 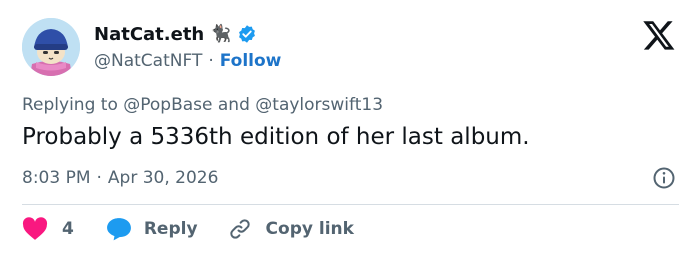 What do you see at coordinates (56, 178) in the screenshot?
I see `tweet-time: 8:03 PM` at bounding box center [56, 178].